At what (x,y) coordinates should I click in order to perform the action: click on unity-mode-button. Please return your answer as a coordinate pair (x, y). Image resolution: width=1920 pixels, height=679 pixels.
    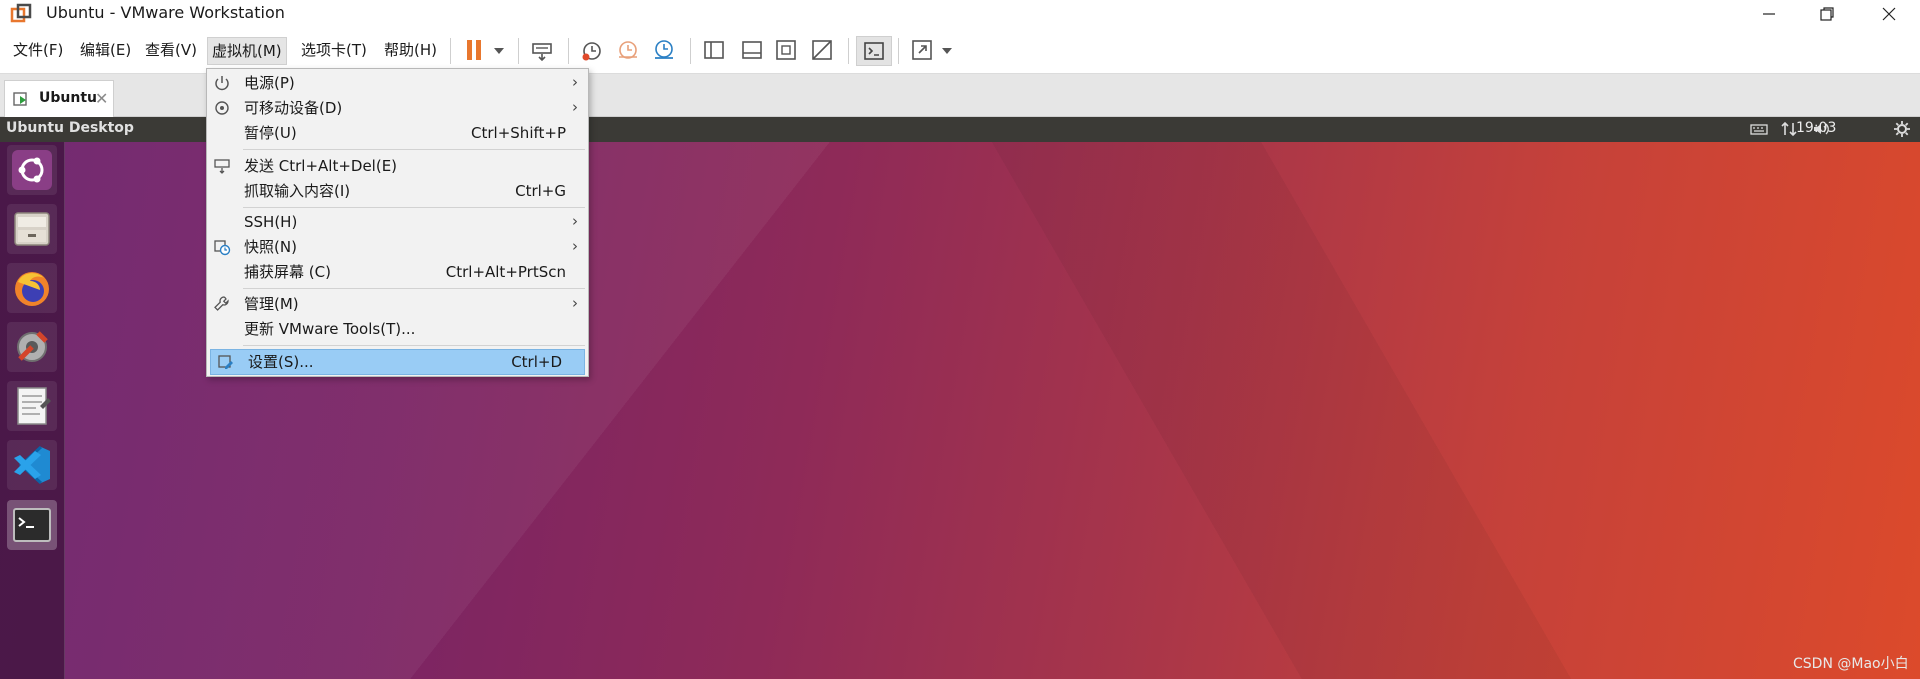
    Looking at the image, I should click on (822, 50).